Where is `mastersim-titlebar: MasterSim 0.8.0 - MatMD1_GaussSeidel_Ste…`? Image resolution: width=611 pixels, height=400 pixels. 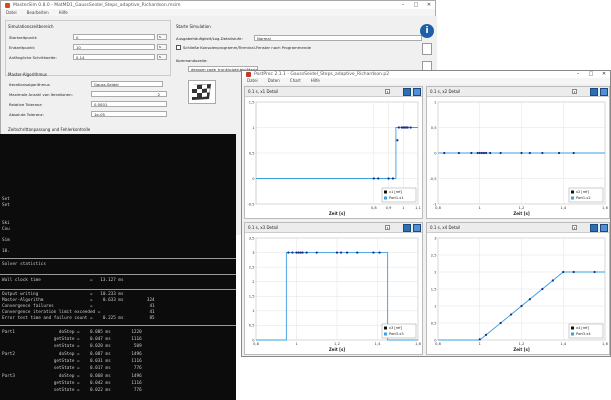
mastersim-titlebar: MasterSim 0.8.0 - MatMD1_GaussSeidel_Ste… is located at coordinates (218, 5).